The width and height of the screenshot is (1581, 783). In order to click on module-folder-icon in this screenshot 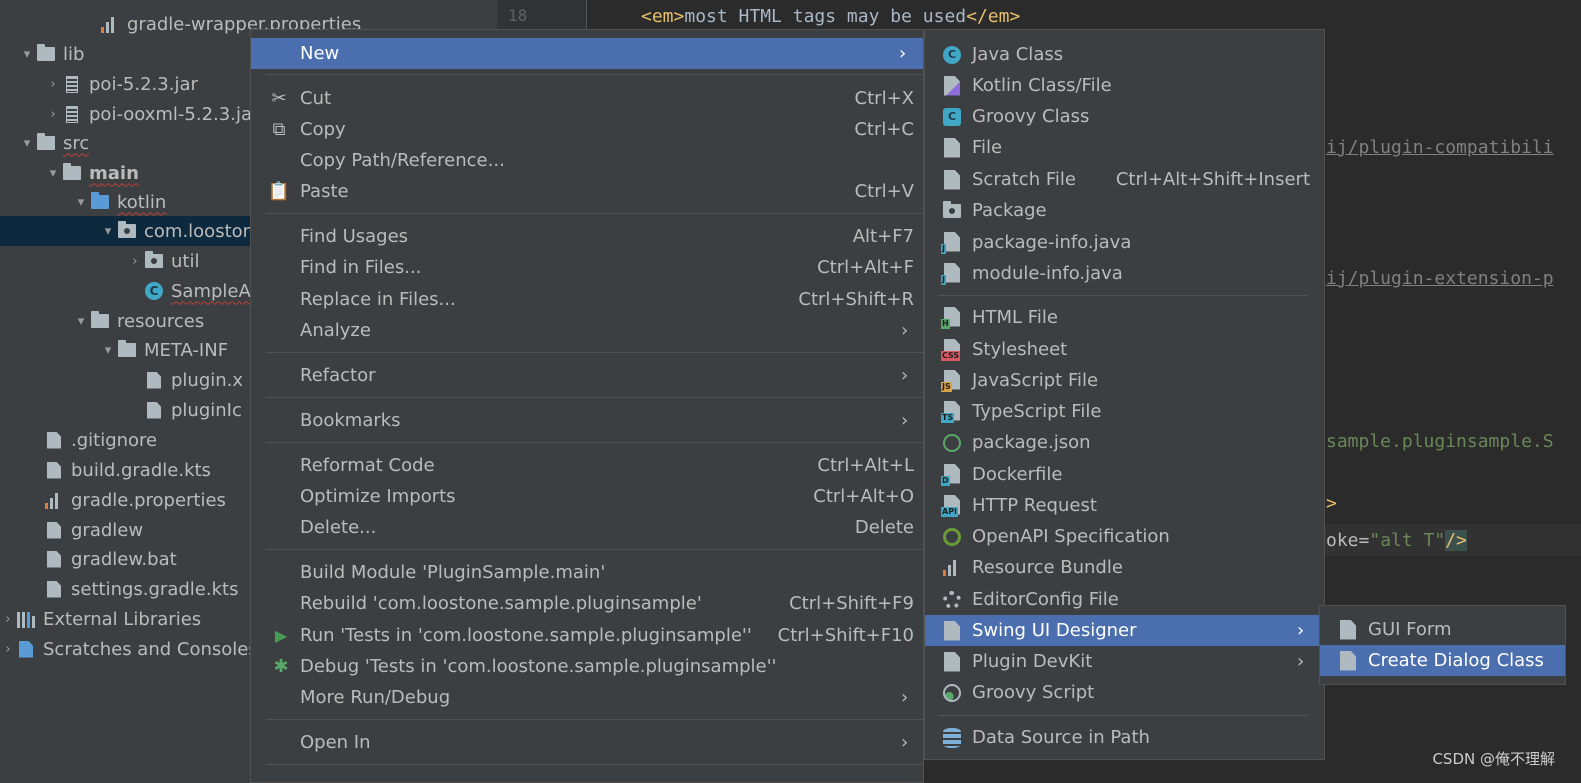, I will do `click(72, 172)`.